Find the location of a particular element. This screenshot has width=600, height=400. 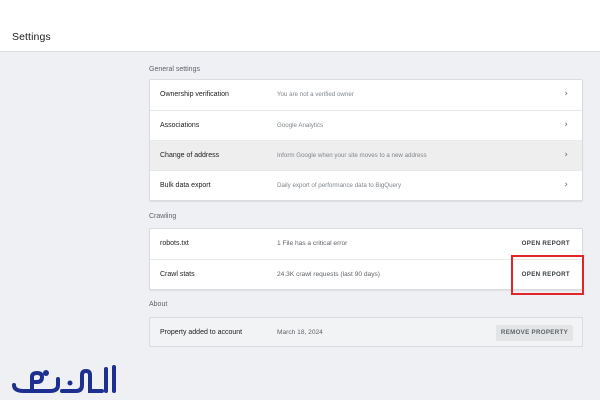

row-label: Crawl stats is located at coordinates (177, 274).